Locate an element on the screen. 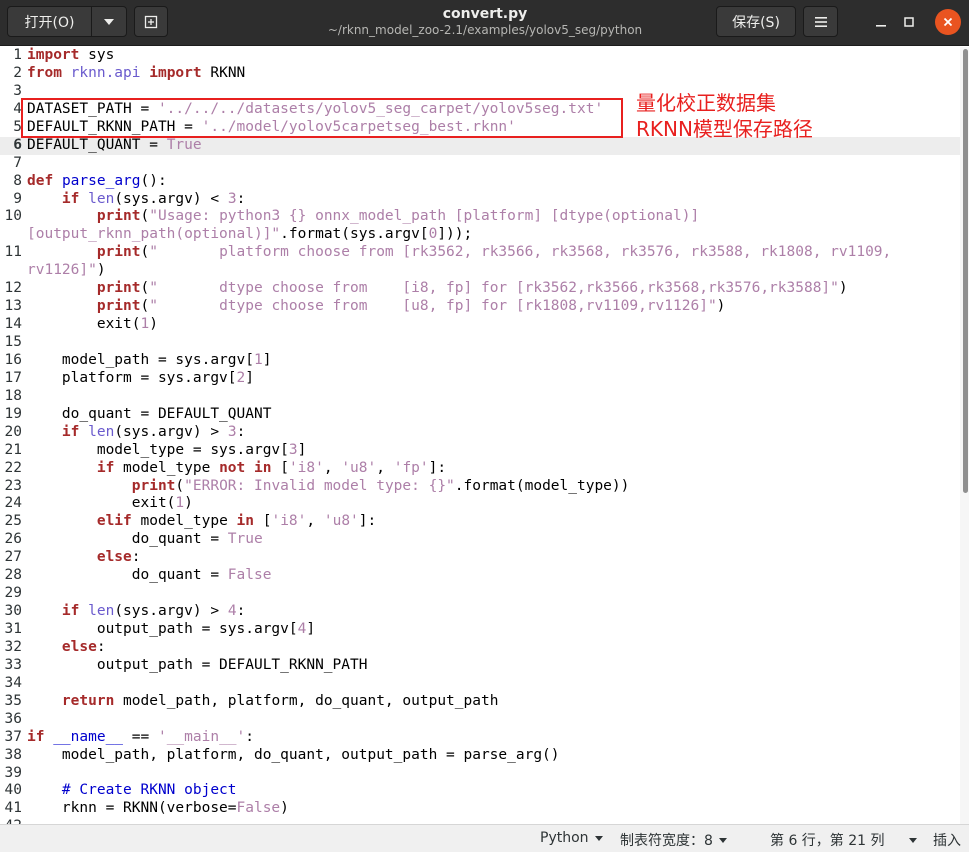  code-line: 24 exit(1) is located at coordinates (480, 504).